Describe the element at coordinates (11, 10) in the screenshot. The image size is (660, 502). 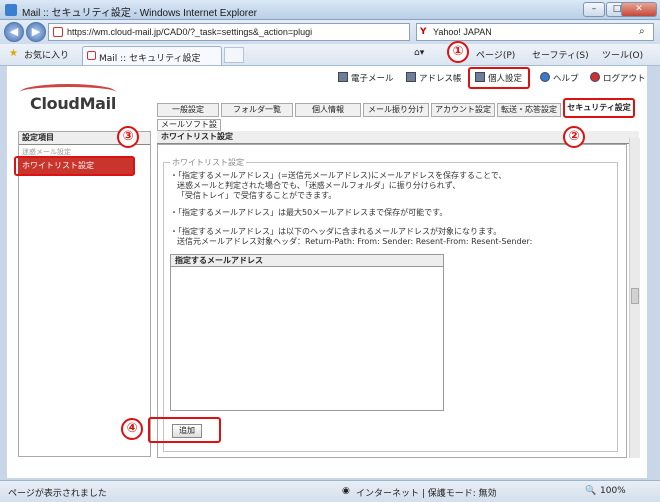
I see `ie-icon` at that location.